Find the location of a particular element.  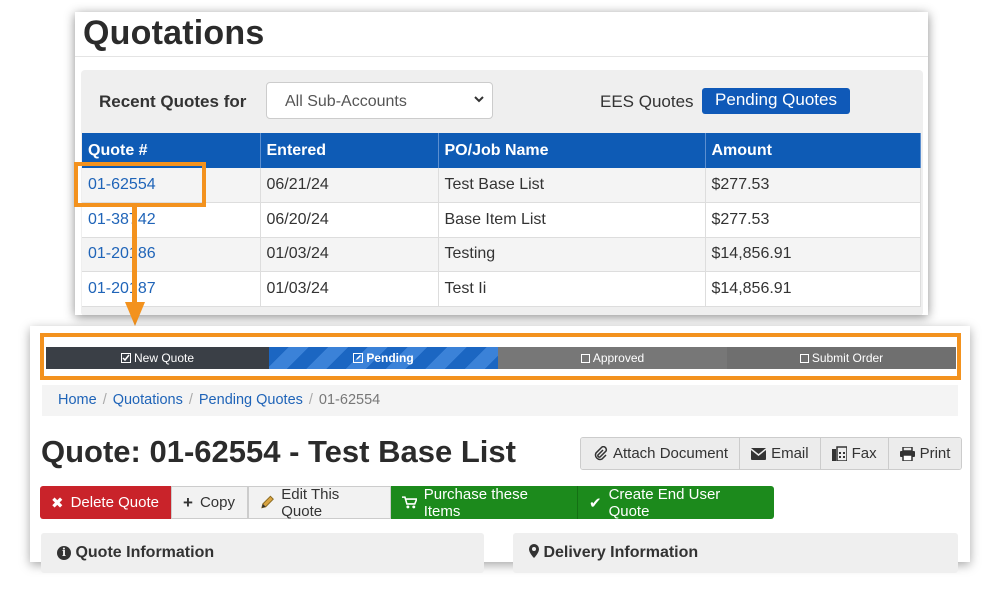

table-cell: Test Ii is located at coordinates (572, 289).